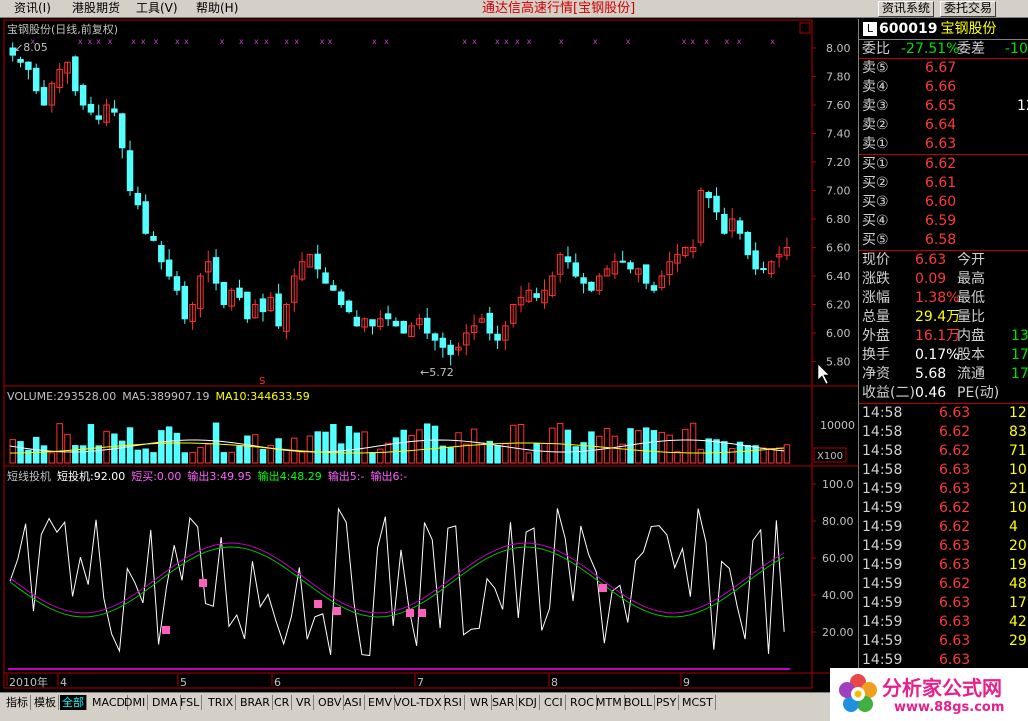 The image size is (1028, 721). What do you see at coordinates (217, 8) in the screenshot?
I see `menu-help: 帮助(H)` at bounding box center [217, 8].